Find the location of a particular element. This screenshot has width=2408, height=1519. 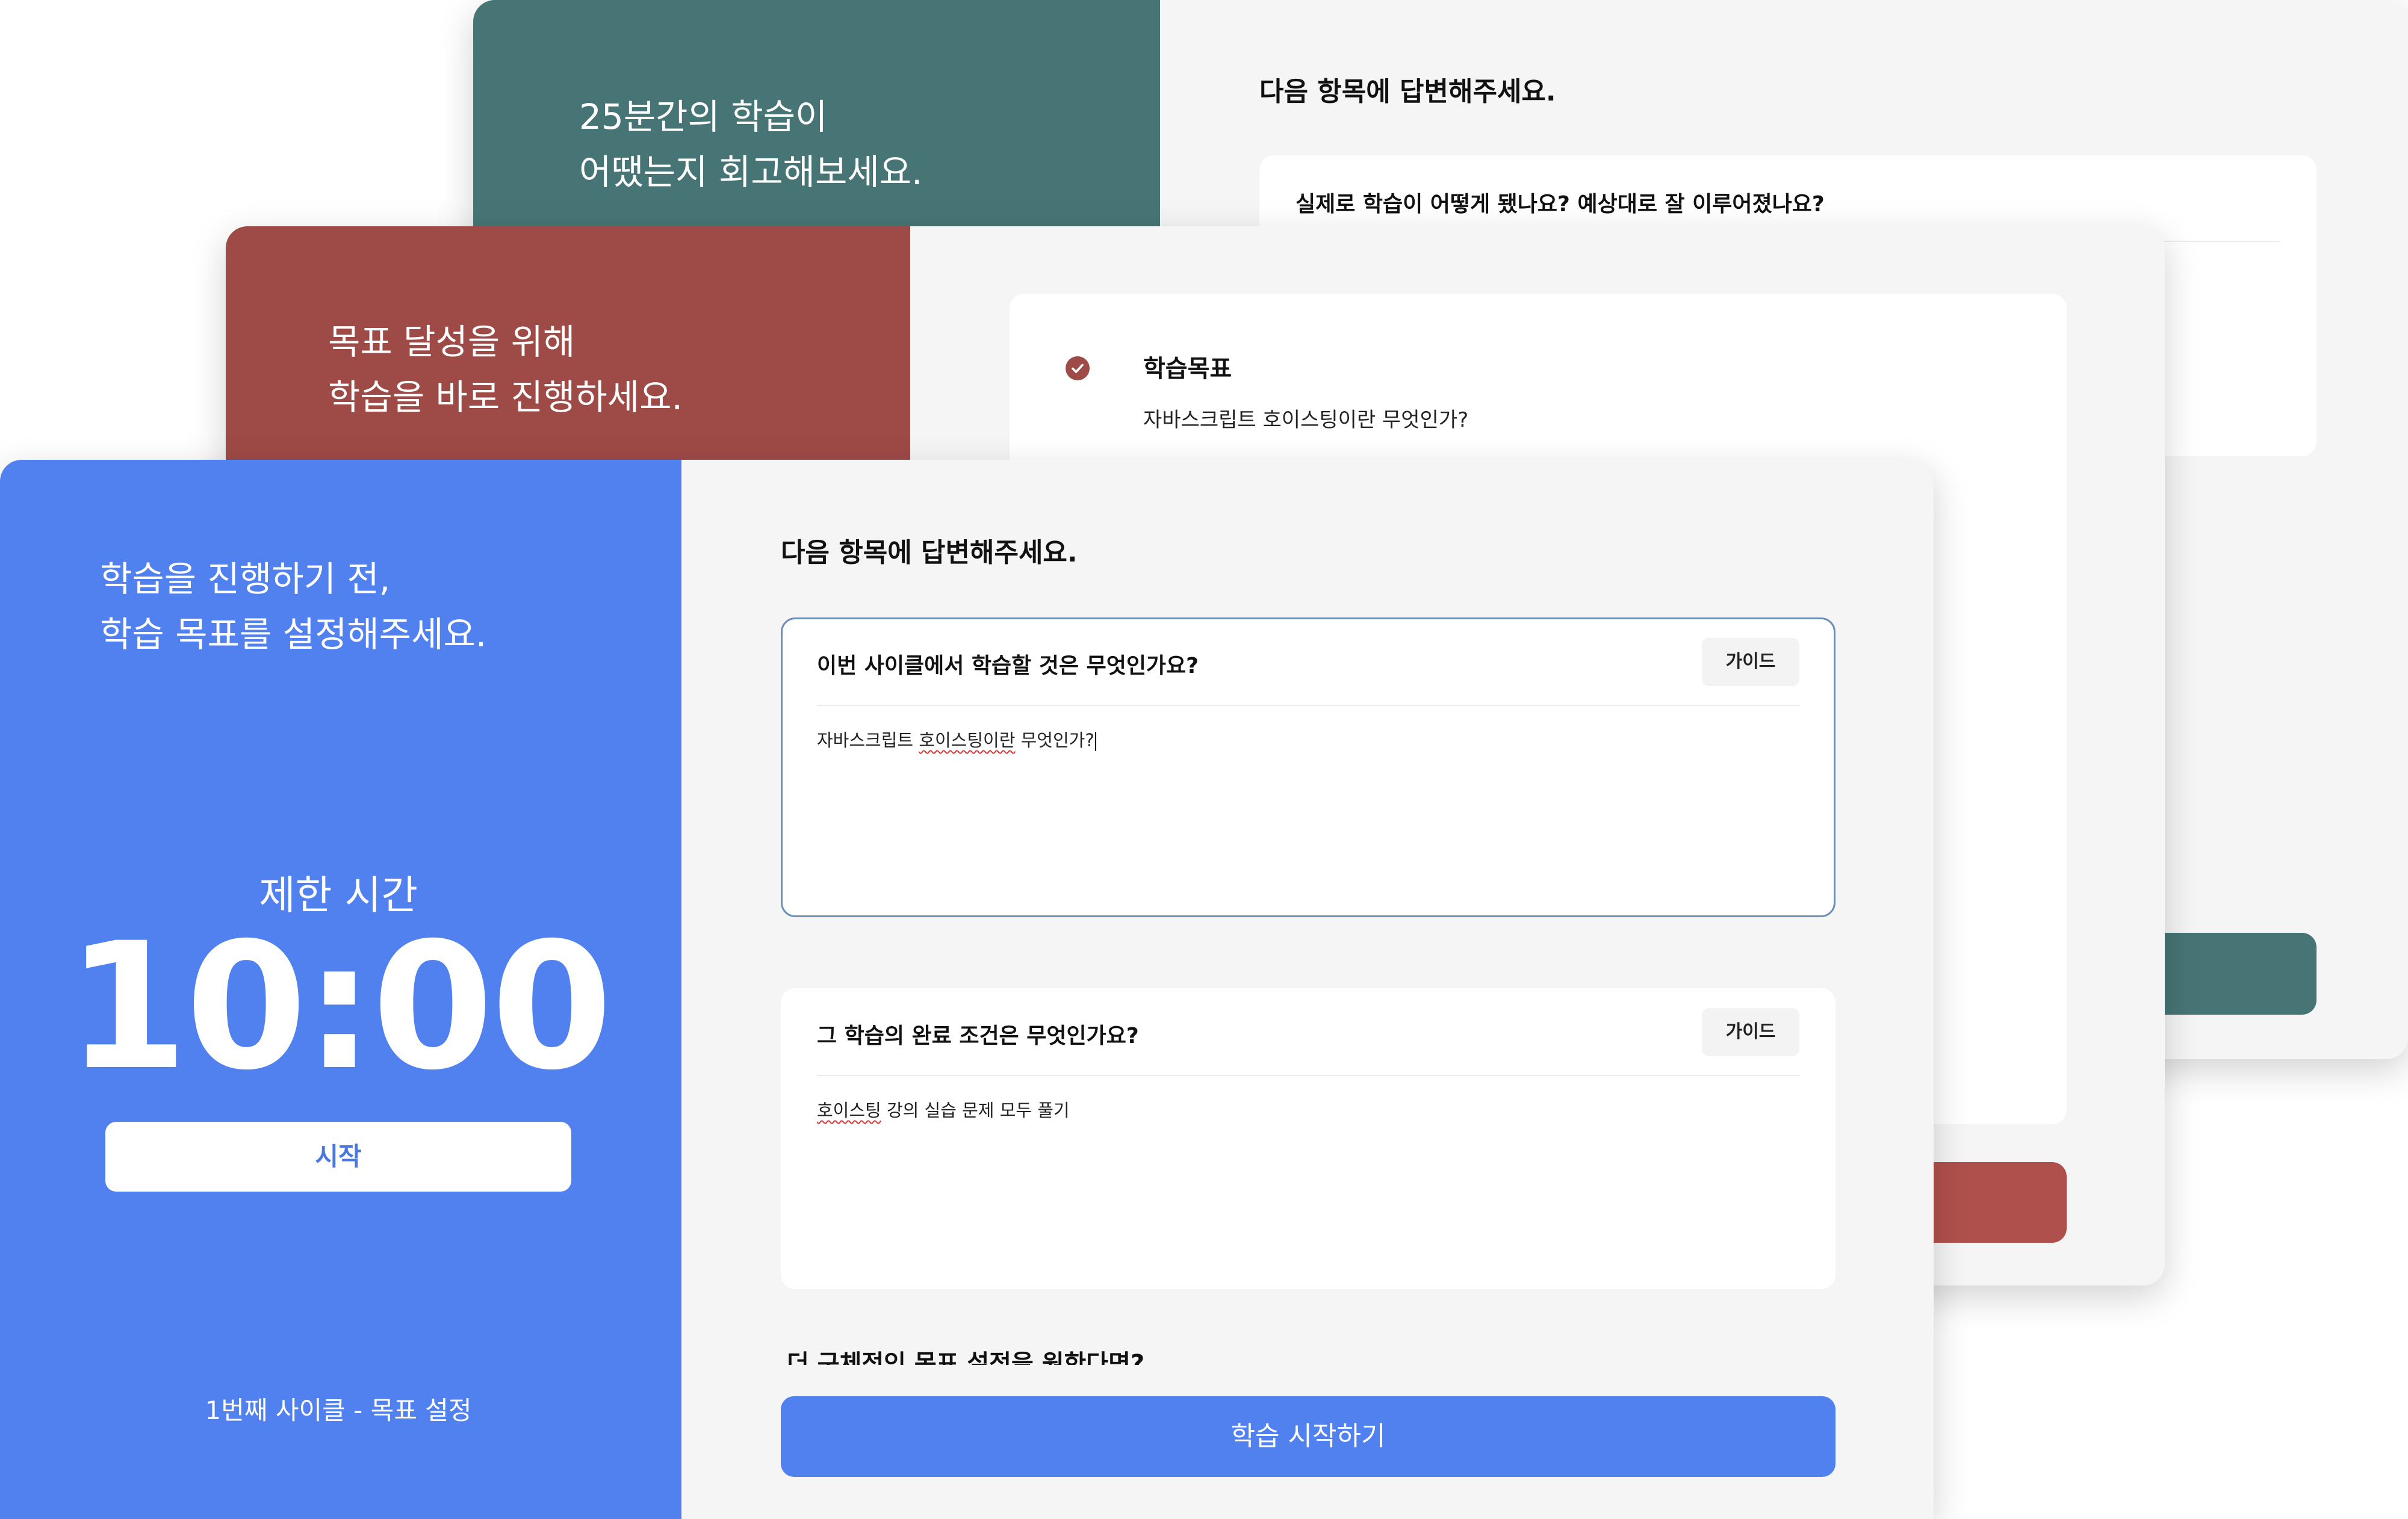

answer-text-spellcheck-flag: 호이스팅이란 is located at coordinates (967, 740).